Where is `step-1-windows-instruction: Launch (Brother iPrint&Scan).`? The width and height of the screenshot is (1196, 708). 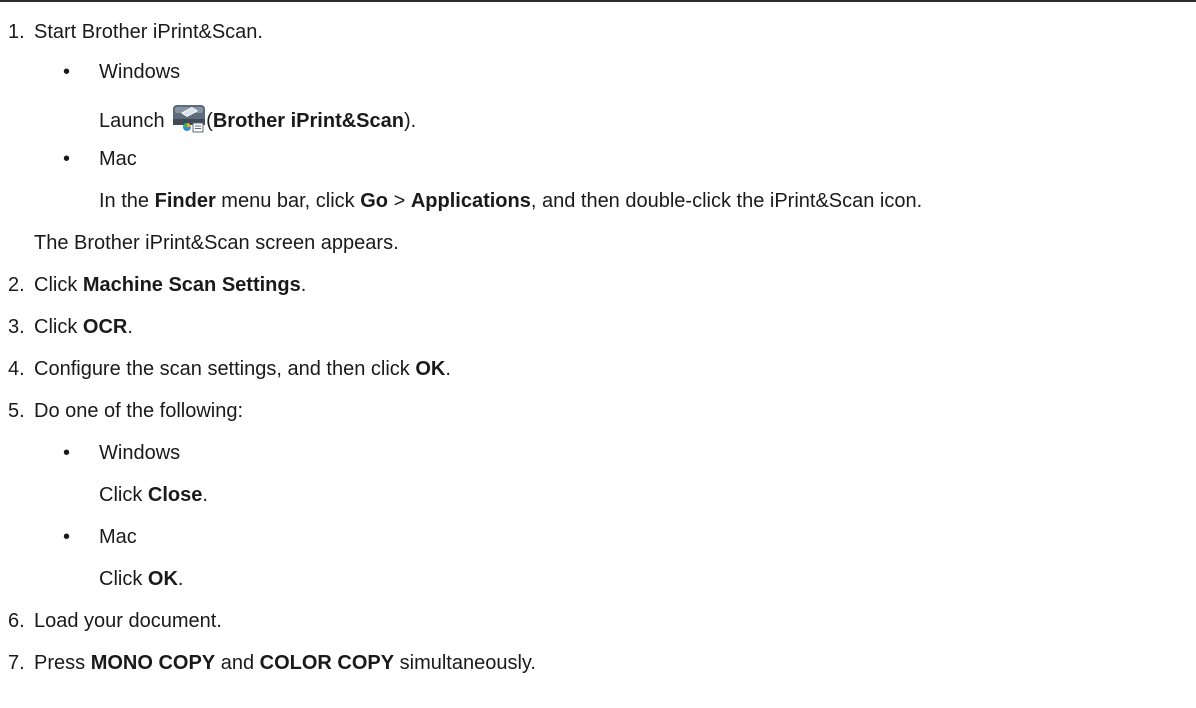
step-1-windows-instruction: Launch (Brother iPrint&Scan). is located at coordinates (257, 119).